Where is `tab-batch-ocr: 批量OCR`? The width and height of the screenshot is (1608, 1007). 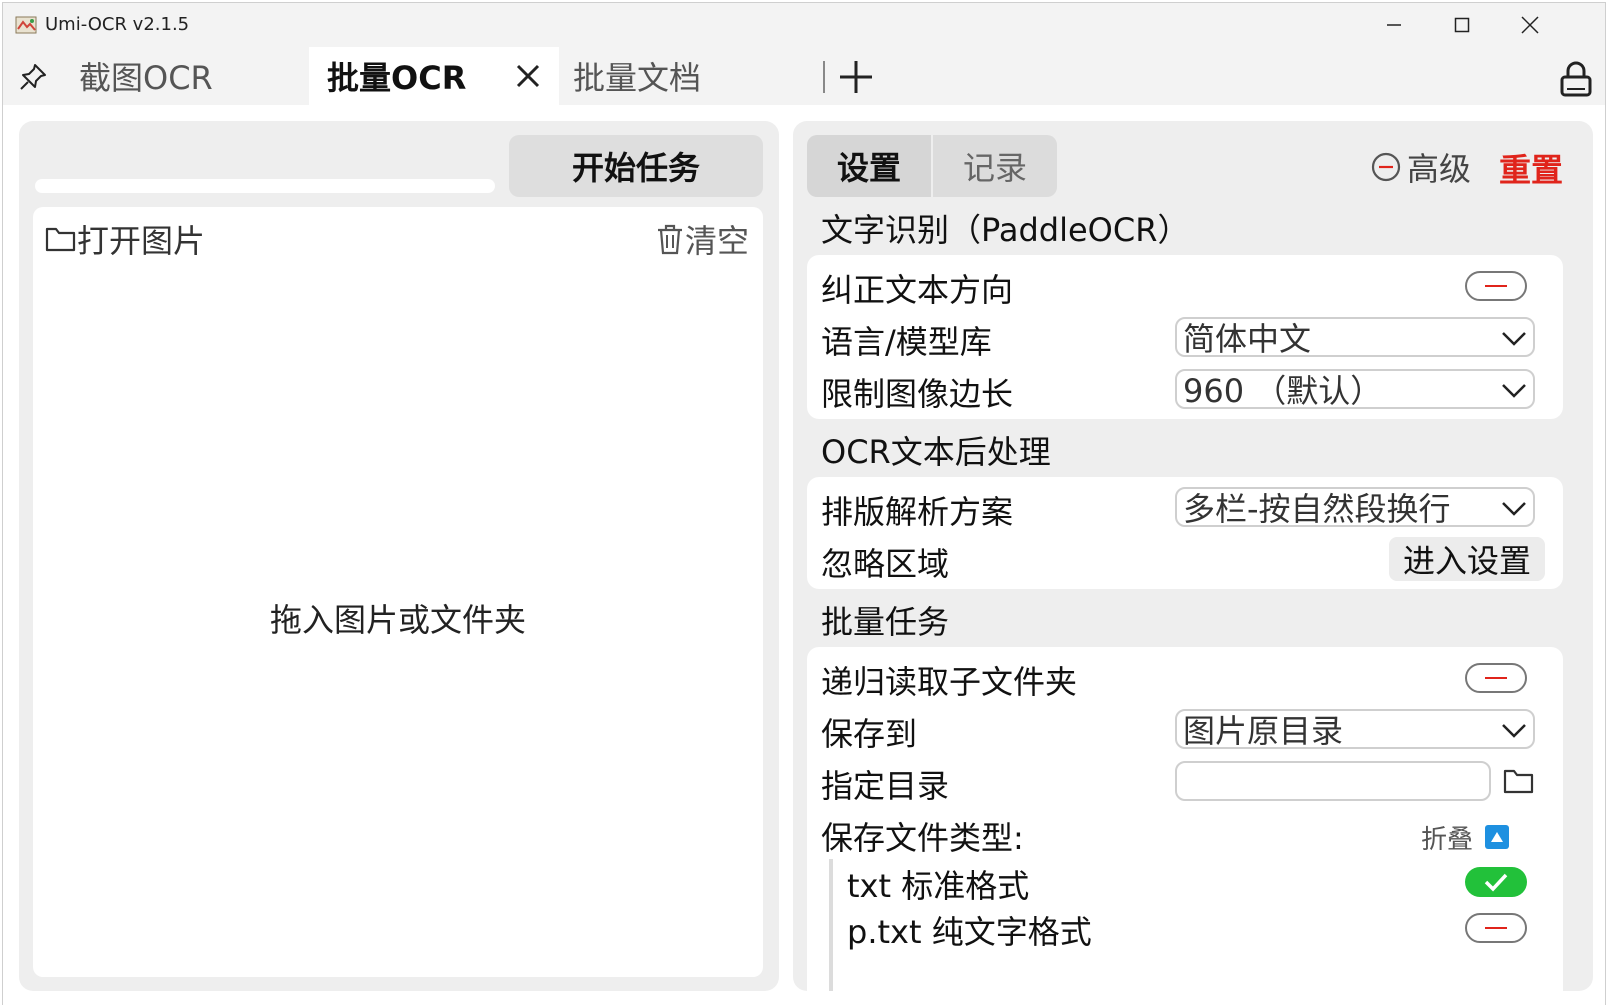 tab-batch-ocr: 批量OCR is located at coordinates (434, 76).